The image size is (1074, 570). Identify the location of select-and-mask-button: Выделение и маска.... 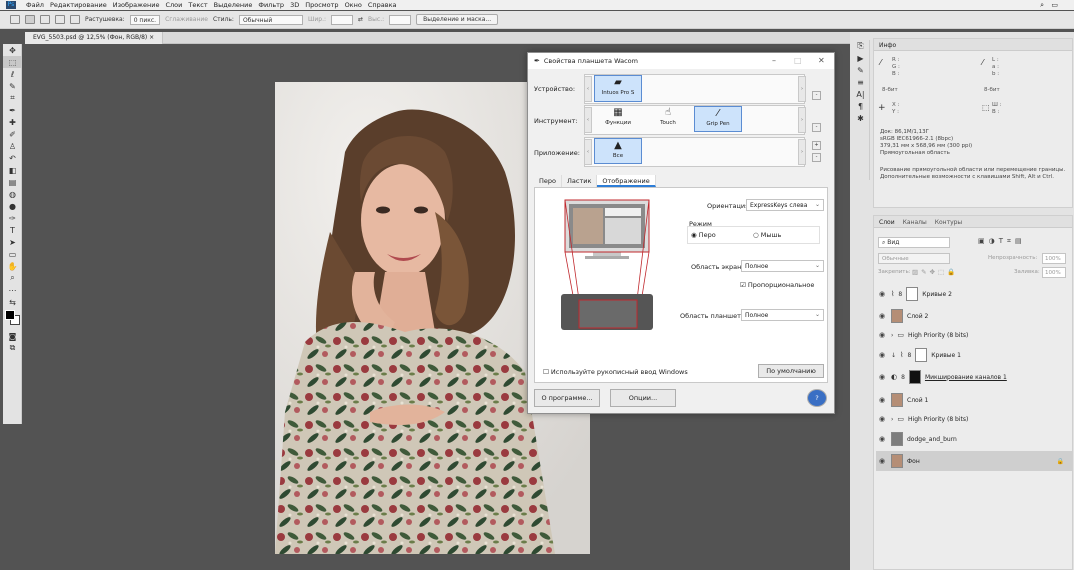
(457, 19).